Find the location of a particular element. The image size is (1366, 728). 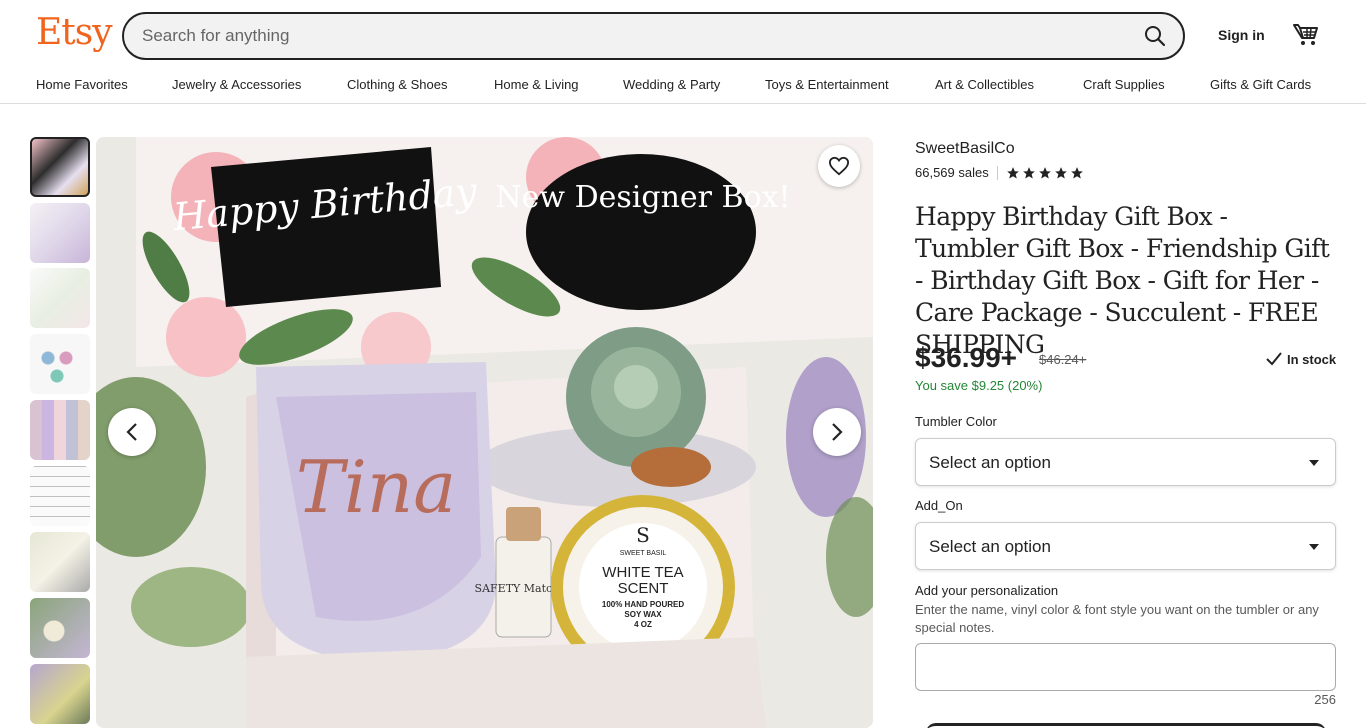

sales-count: 66,569 sales is located at coordinates (952, 172).